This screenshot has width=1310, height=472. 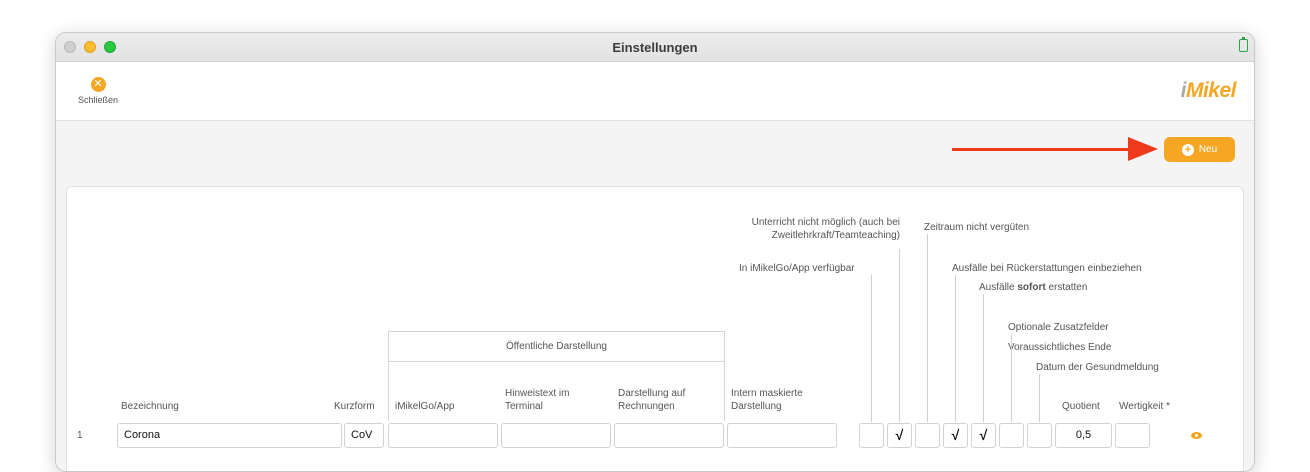 What do you see at coordinates (767, 400) in the screenshot?
I see `col-intern: Intern maskierte Darstellung` at bounding box center [767, 400].